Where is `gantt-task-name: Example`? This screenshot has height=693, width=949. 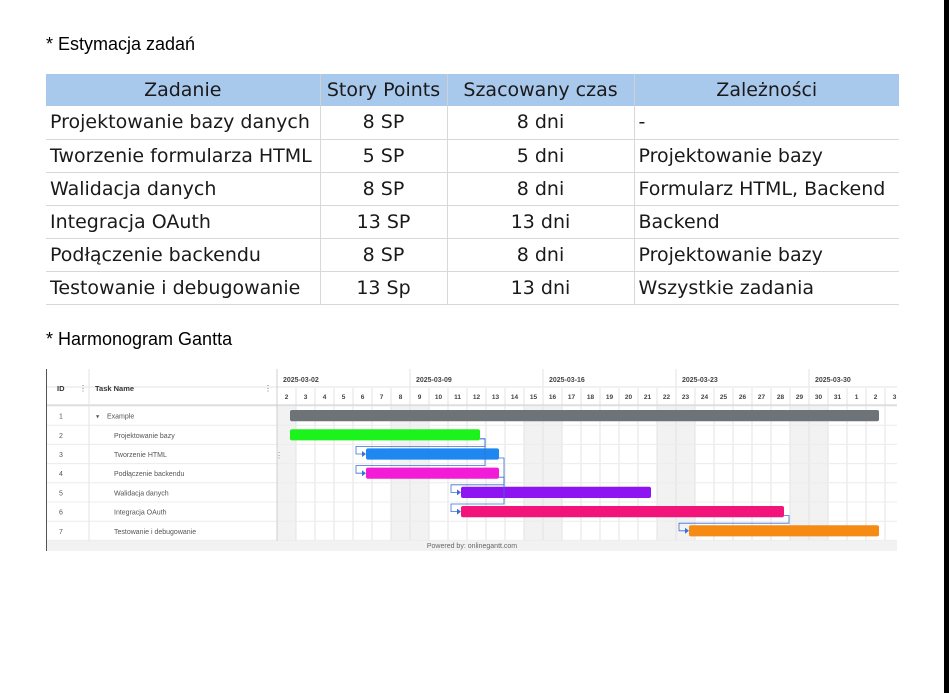
gantt-task-name: Example is located at coordinates (120, 417).